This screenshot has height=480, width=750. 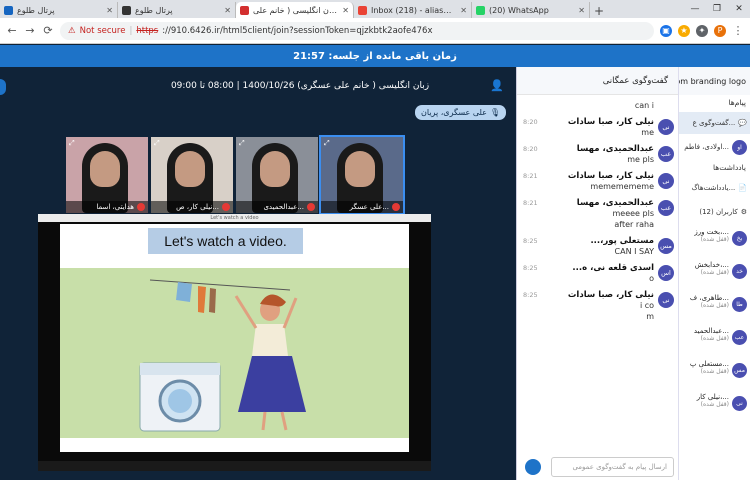 I want to click on browser-tab: (20) WhatsApp ✕, so click(x=531, y=10).